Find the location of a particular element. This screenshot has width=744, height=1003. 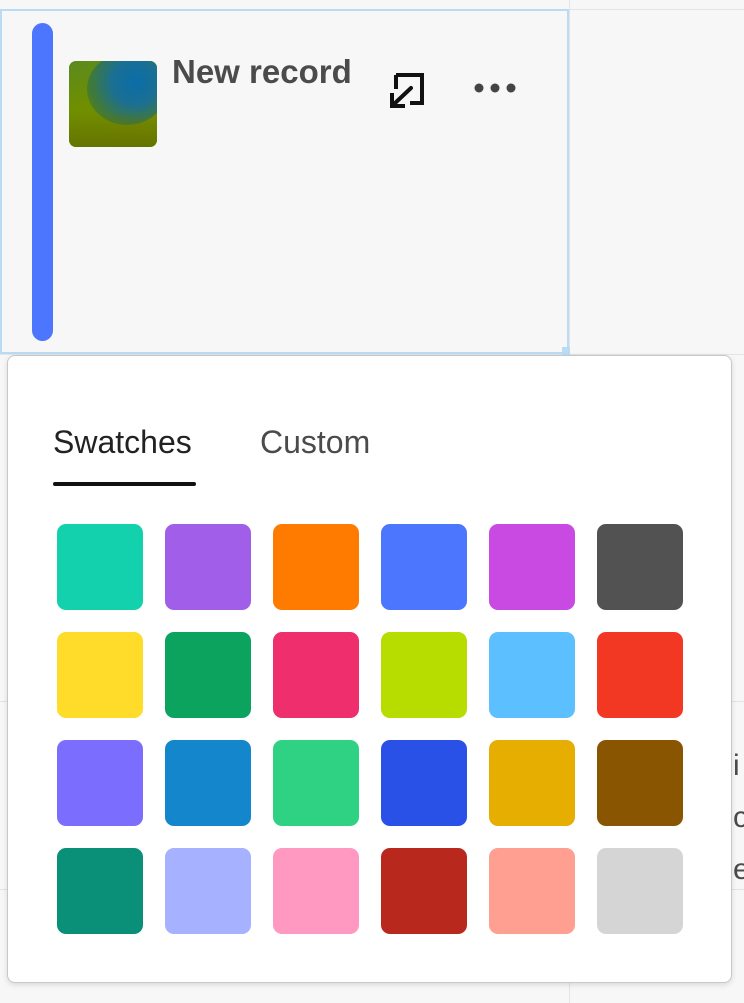

tab-selected-indicator is located at coordinates (124, 484).